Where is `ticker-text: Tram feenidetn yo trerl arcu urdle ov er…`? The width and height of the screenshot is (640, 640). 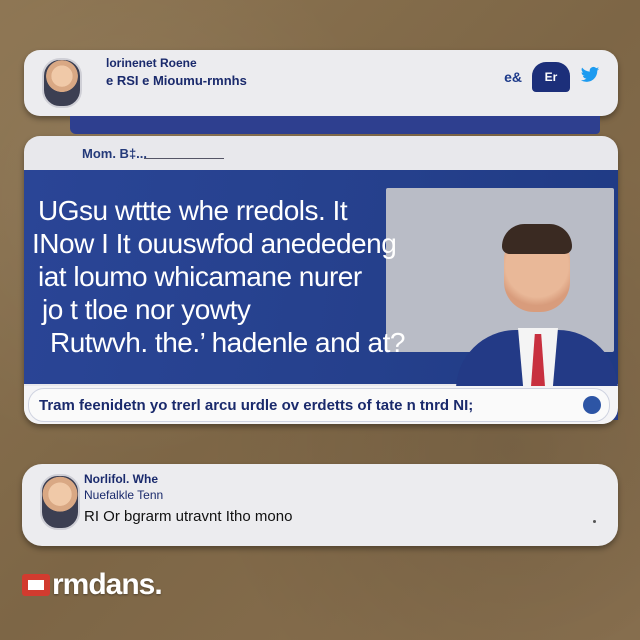 ticker-text: Tram feenidetn yo trerl arcu urdle ov er… is located at coordinates (256, 405).